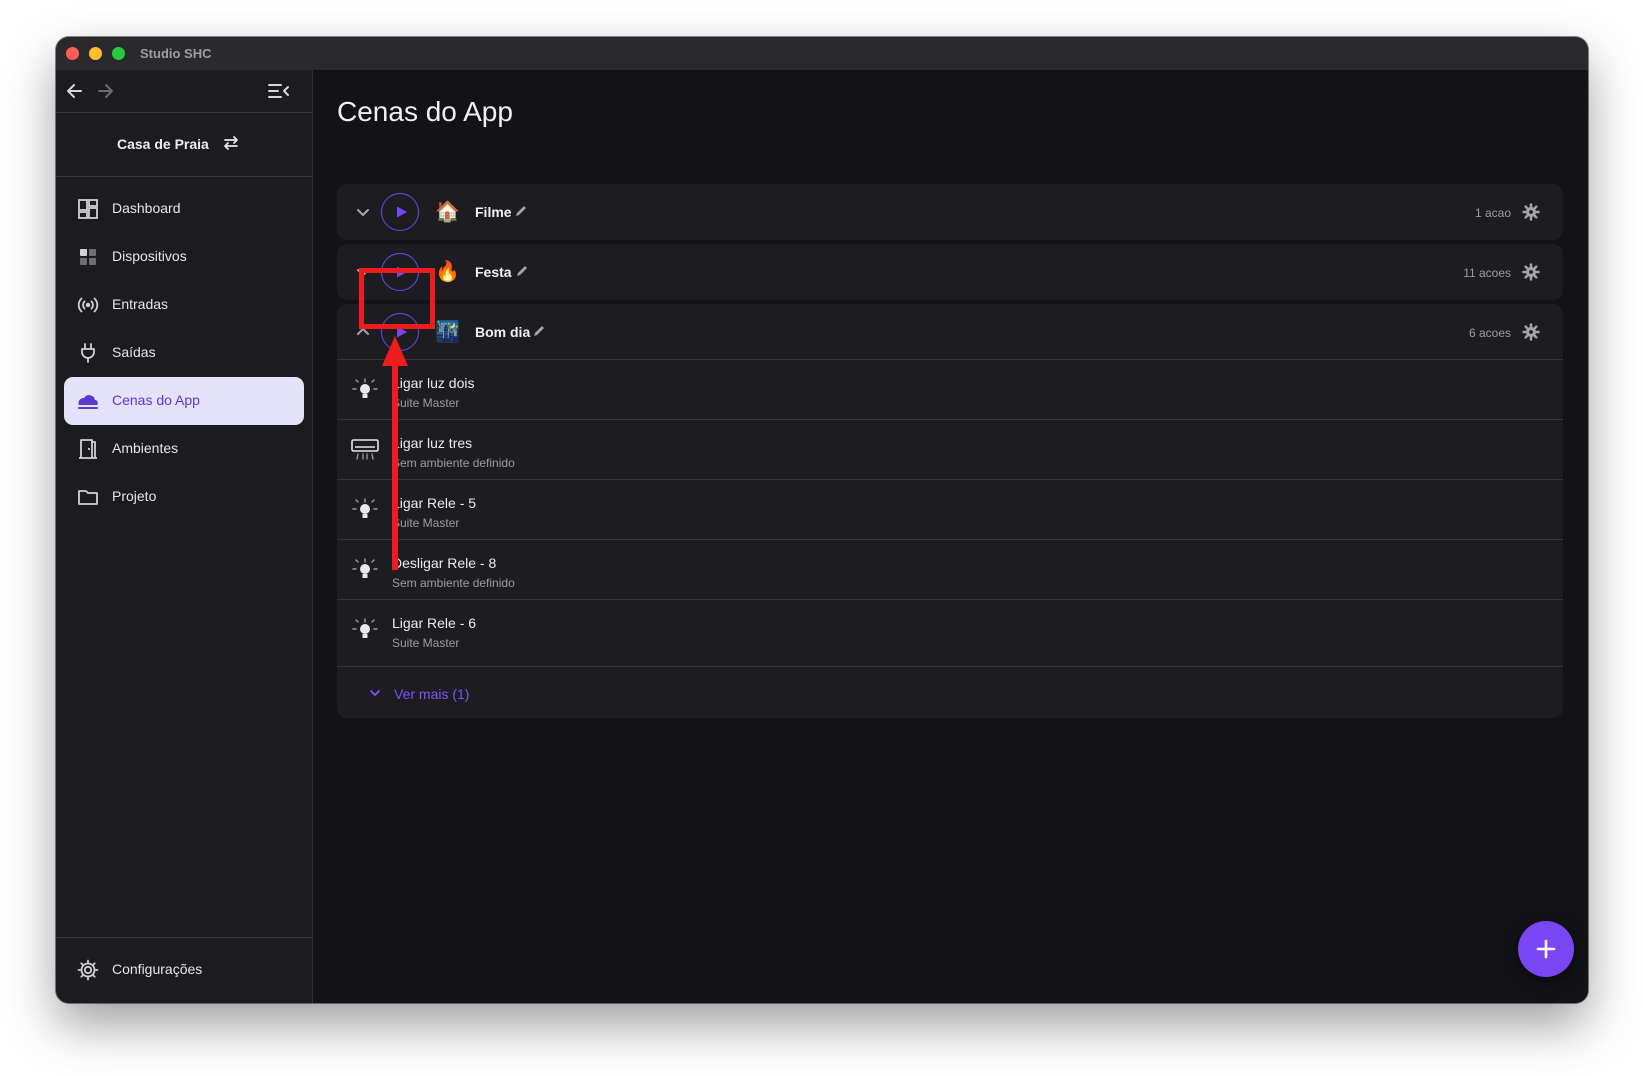 The image size is (1643, 1076). Describe the element at coordinates (1487, 273) in the screenshot. I see `action-count: 11 acoes` at that location.